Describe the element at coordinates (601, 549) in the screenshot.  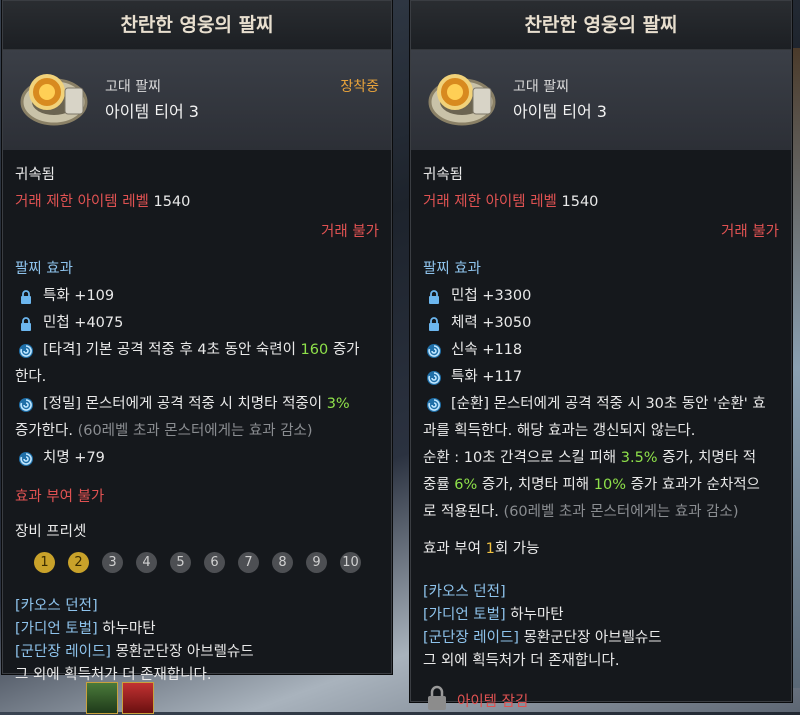
I see `grant-status: 효과 부여 1회 가능` at that location.